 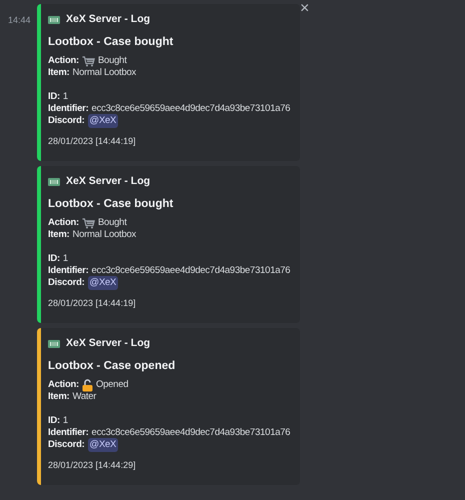 What do you see at coordinates (304, 9) in the screenshot?
I see `close-button: ×` at bounding box center [304, 9].